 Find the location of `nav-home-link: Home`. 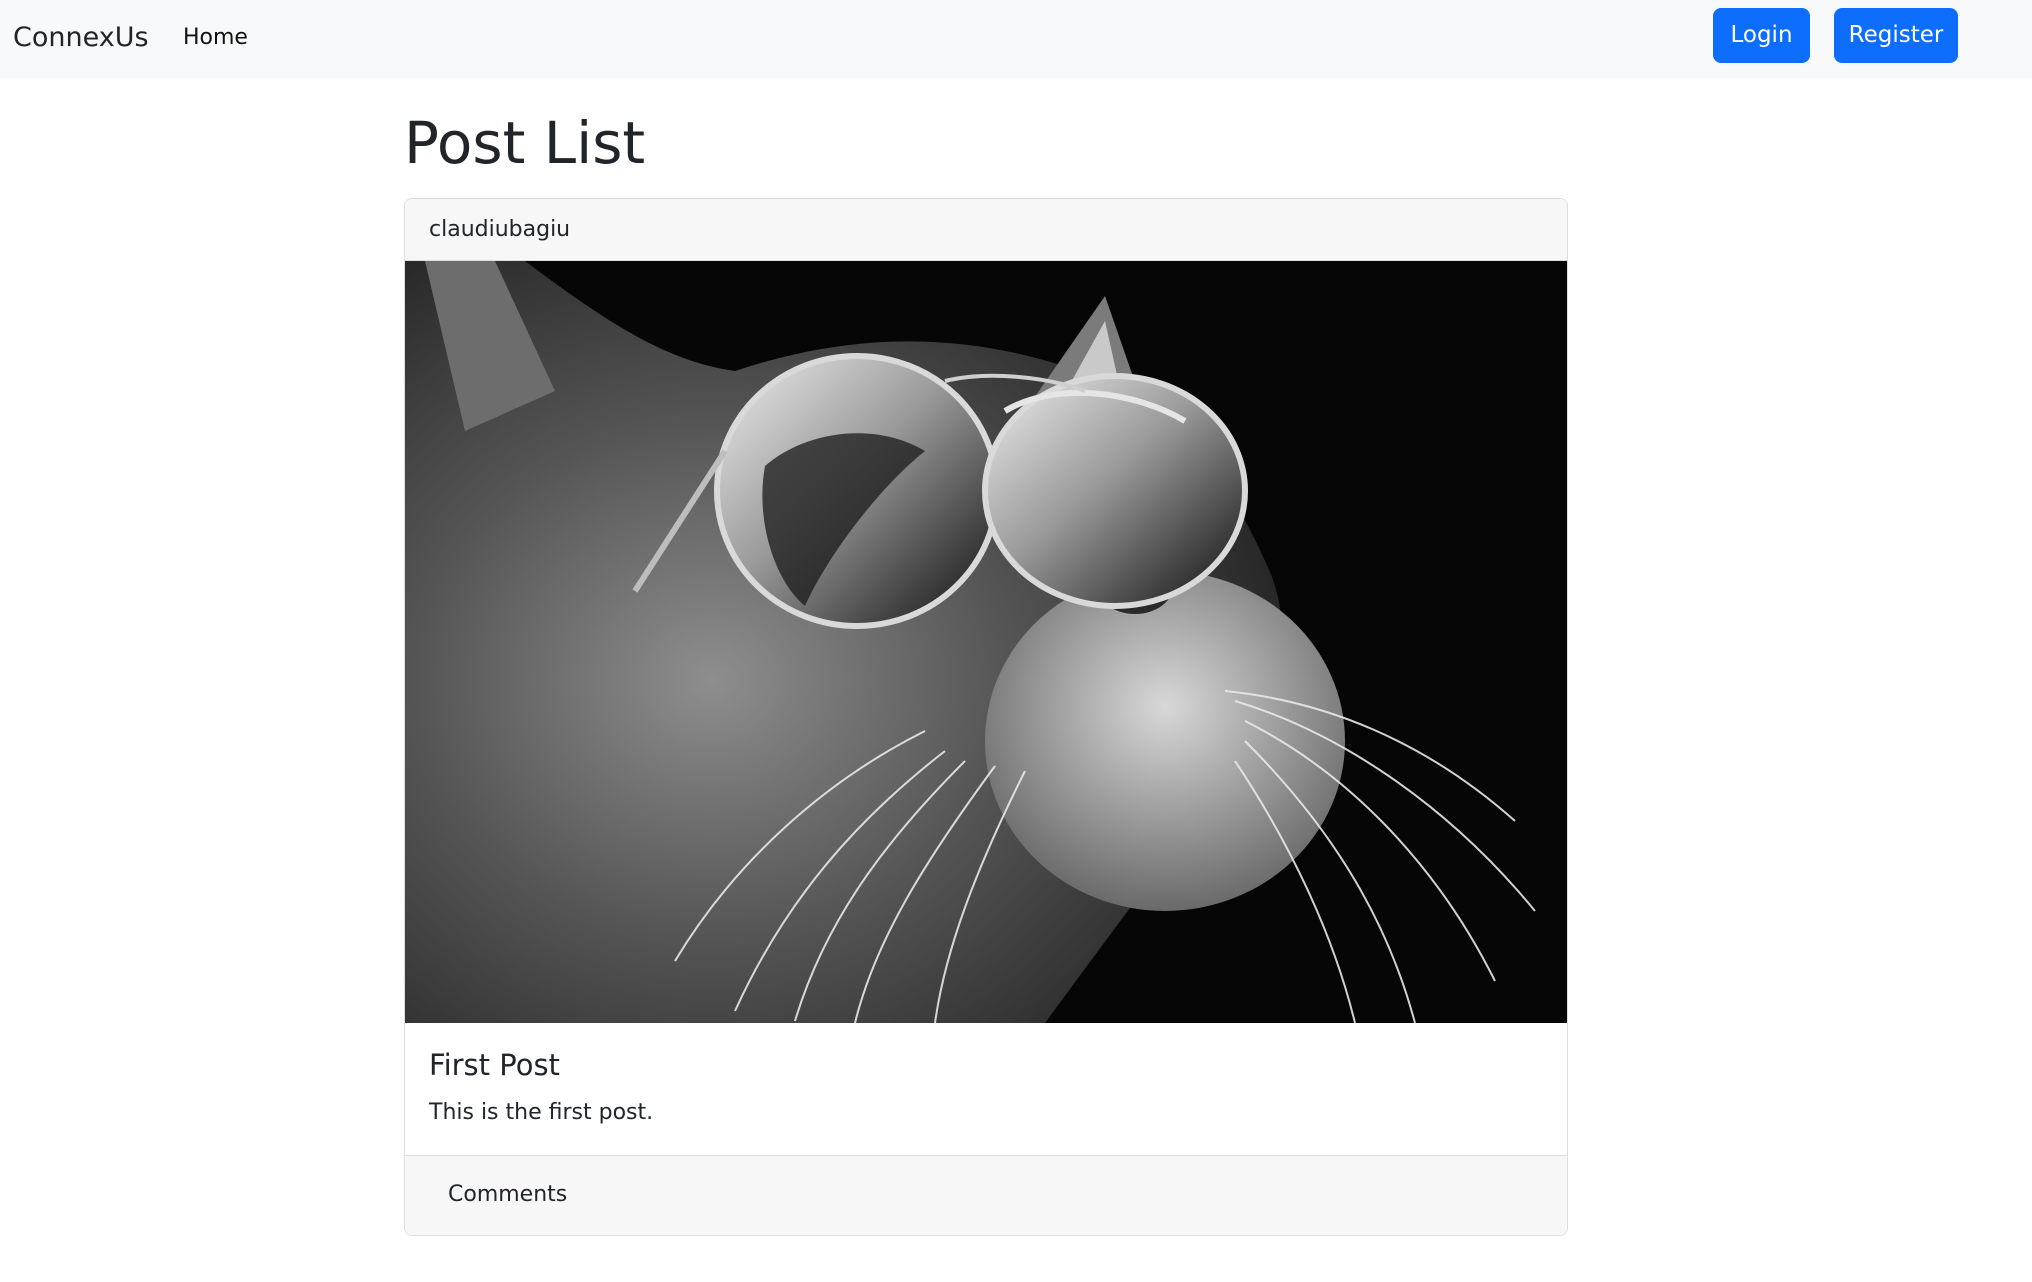

nav-home-link: Home is located at coordinates (215, 38).